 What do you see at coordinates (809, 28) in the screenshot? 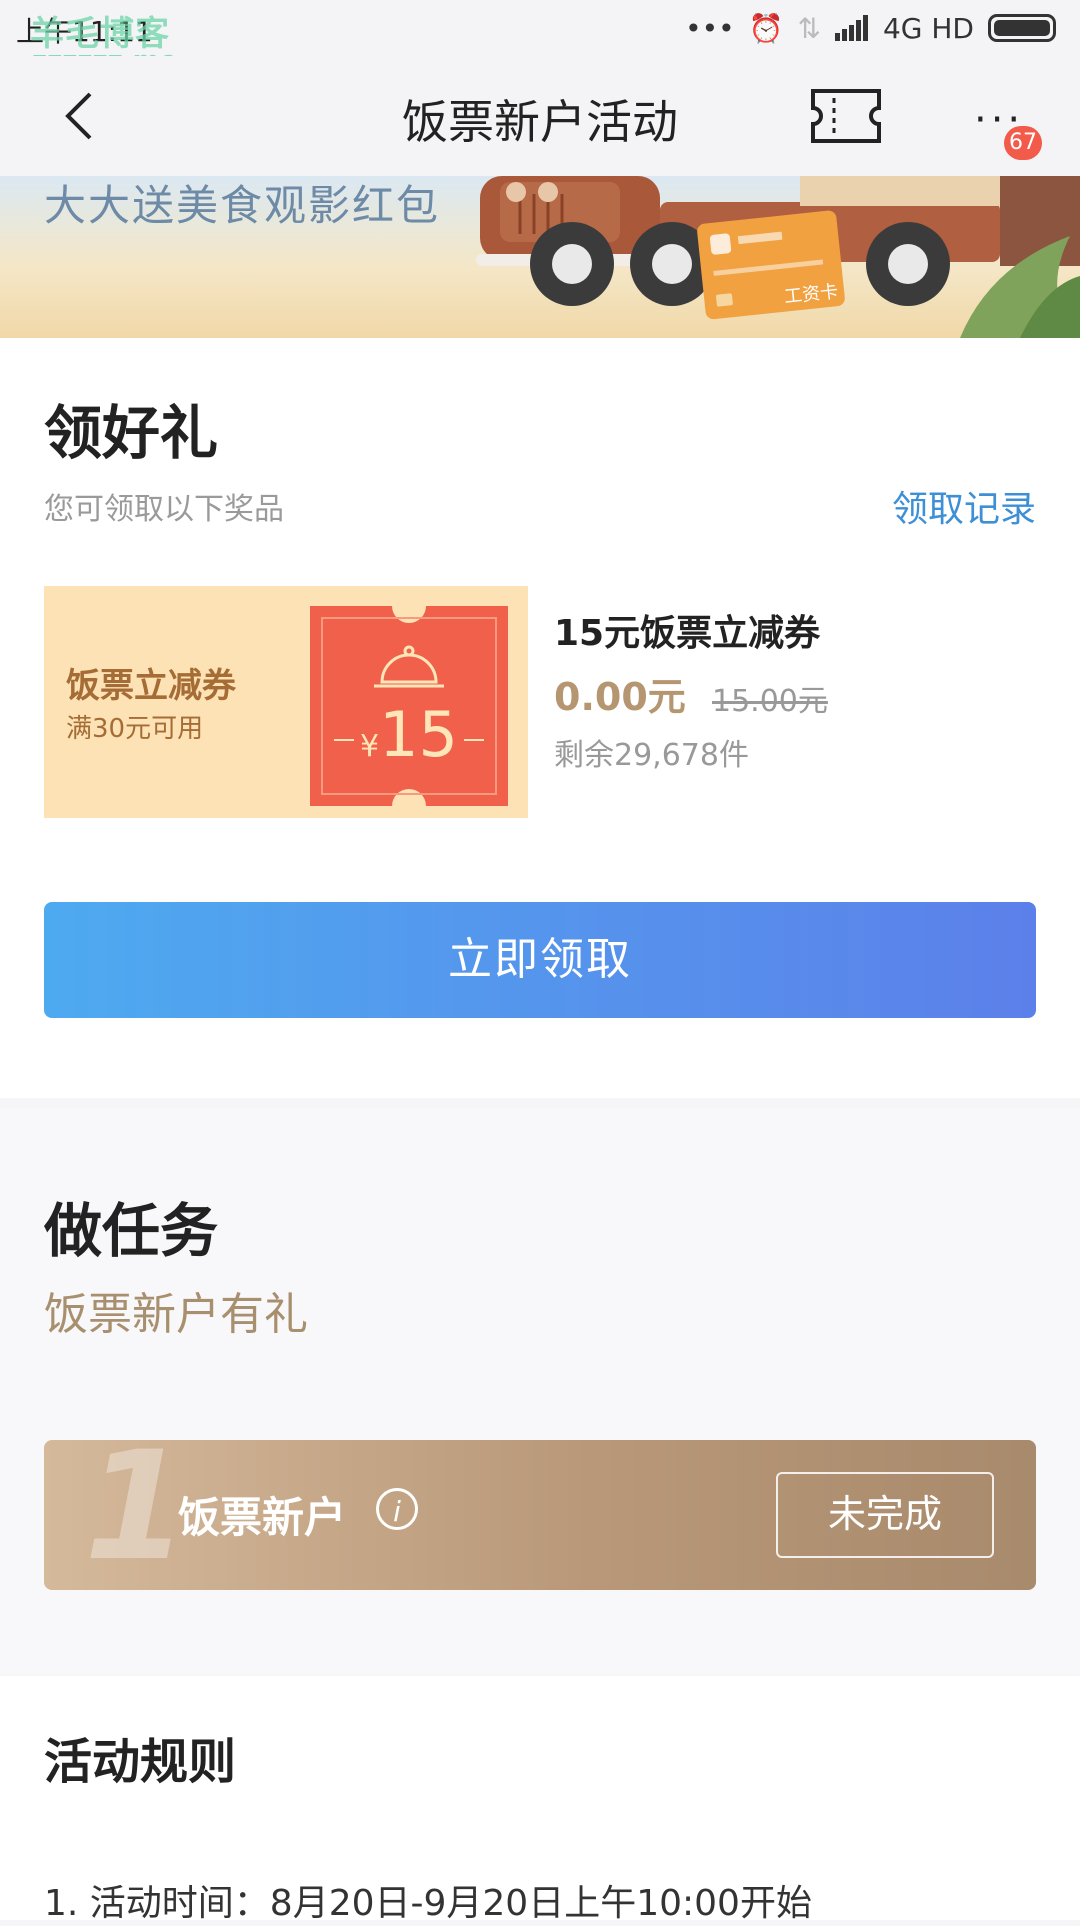
I see `data-transfer-icon: ⇅` at bounding box center [809, 28].